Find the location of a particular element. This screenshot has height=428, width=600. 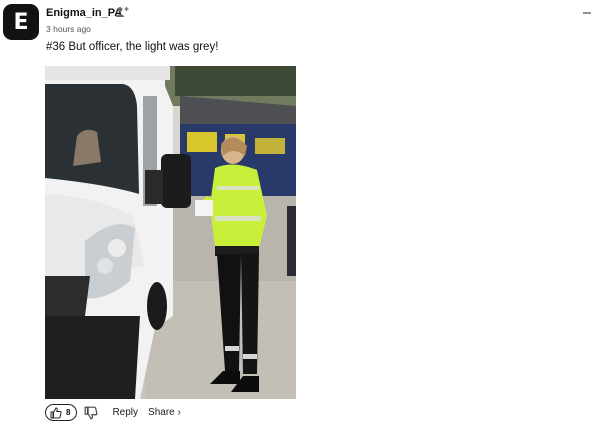

comment-actions: 8 Reply Share › is located at coordinates (113, 412).